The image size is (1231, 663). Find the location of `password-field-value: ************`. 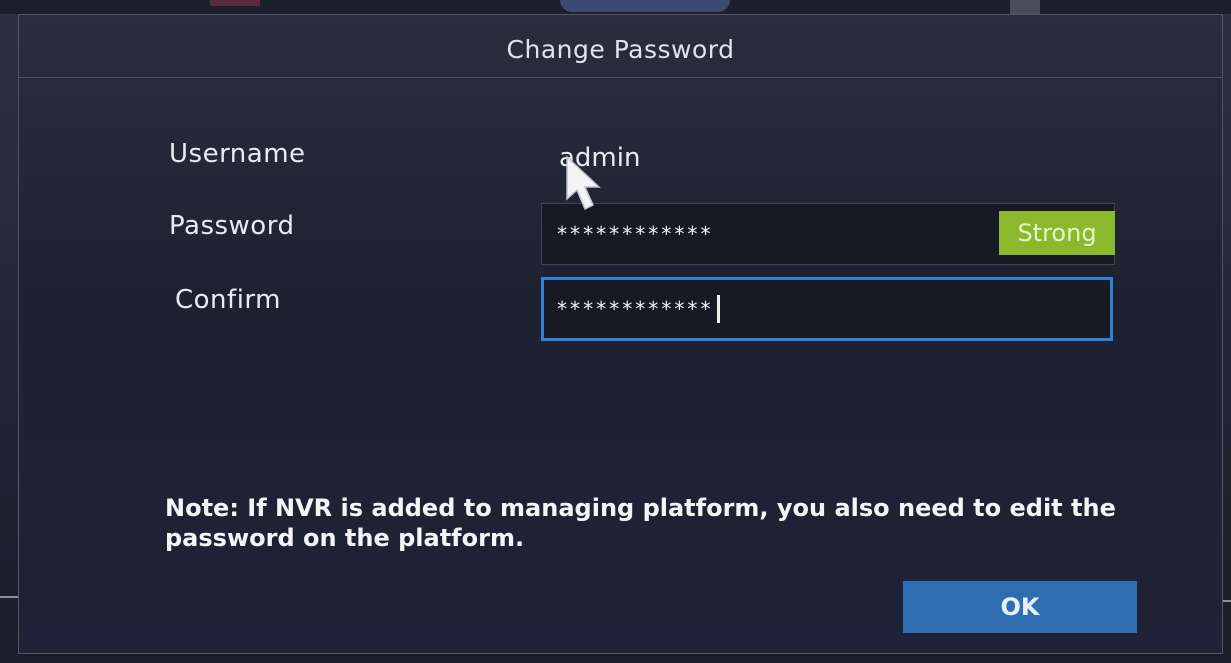

password-field-value: ************ is located at coordinates (634, 234).